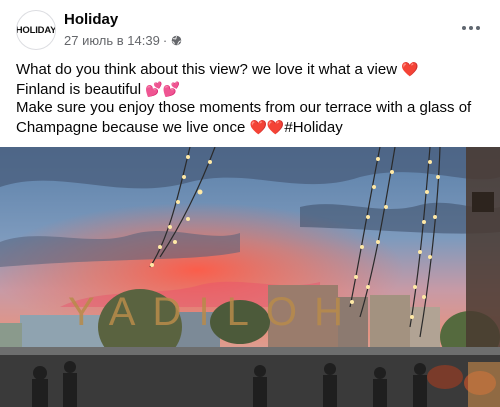 This screenshot has height=407, width=500. Describe the element at coordinates (313, 127) in the screenshot. I see `hashtag-link: #Holiday` at that location.